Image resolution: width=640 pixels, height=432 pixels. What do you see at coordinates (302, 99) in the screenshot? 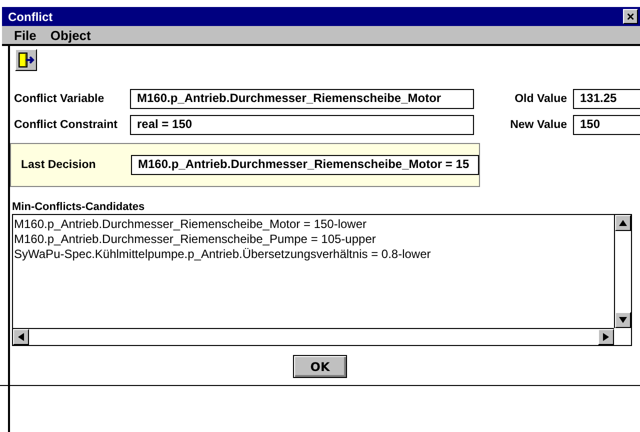
I see `input-field: M160.p_Antrieb.Durchmesser_Riemenscheibe_Motor` at bounding box center [302, 99].